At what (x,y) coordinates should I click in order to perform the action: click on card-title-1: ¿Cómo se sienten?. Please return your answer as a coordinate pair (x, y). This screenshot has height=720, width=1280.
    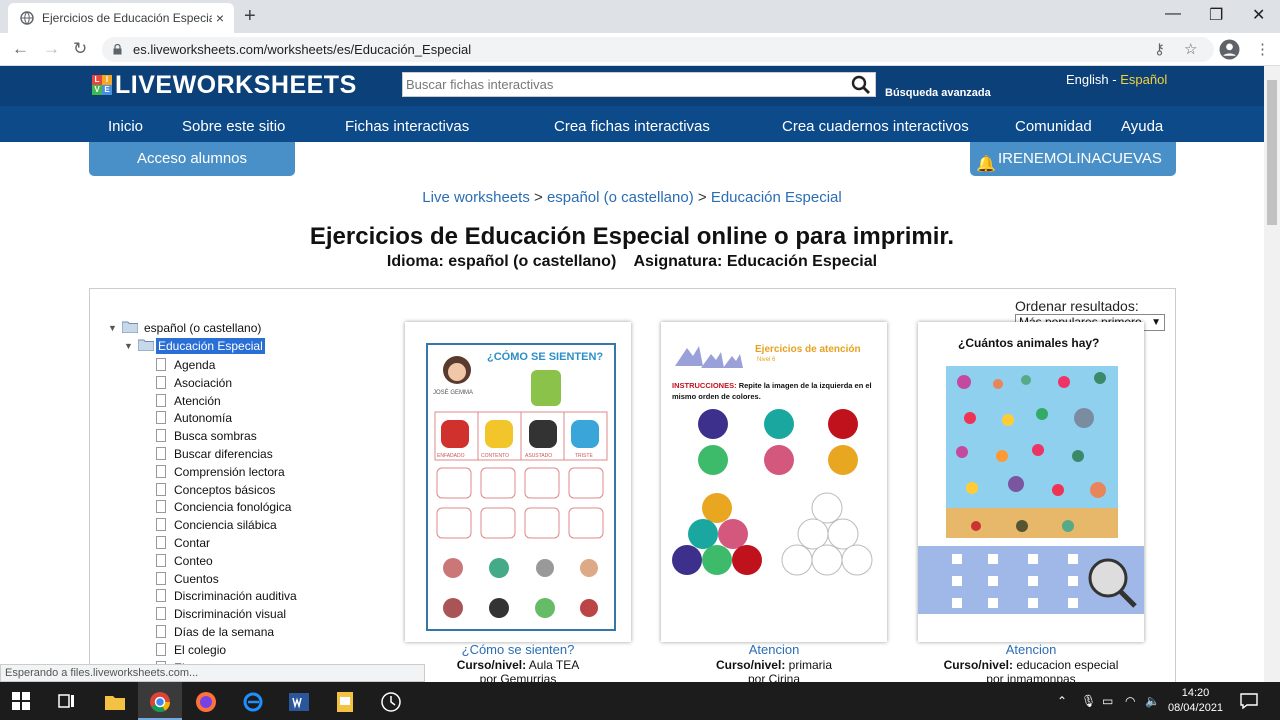
    Looking at the image, I should click on (518, 649).